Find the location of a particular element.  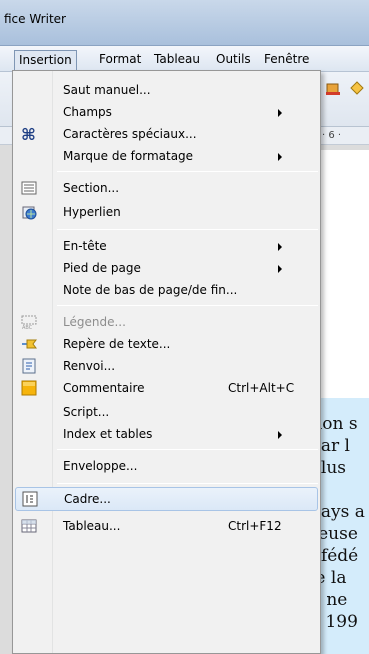

menu-item-commentaire: Commentaire Ctrl+Alt+C is located at coordinates (166, 388).